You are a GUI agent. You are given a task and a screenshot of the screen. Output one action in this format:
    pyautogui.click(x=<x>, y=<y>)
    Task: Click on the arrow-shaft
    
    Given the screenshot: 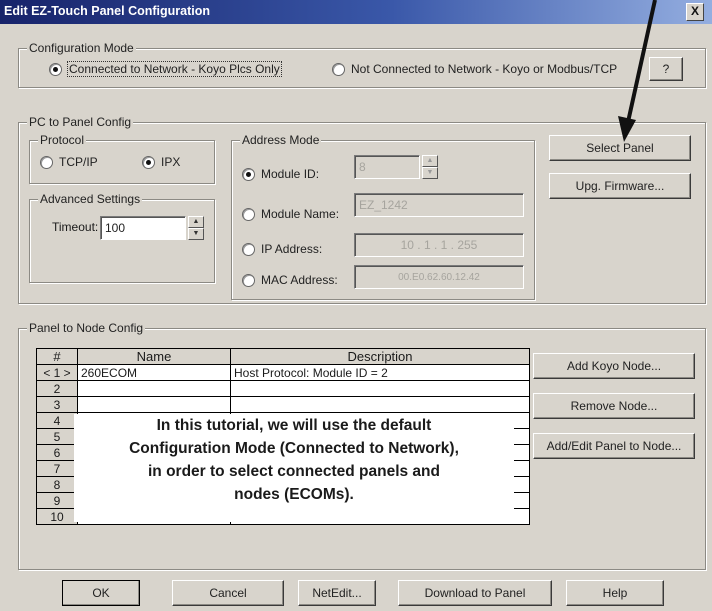 What is the action you would take?
    pyautogui.click(x=641, y=61)
    